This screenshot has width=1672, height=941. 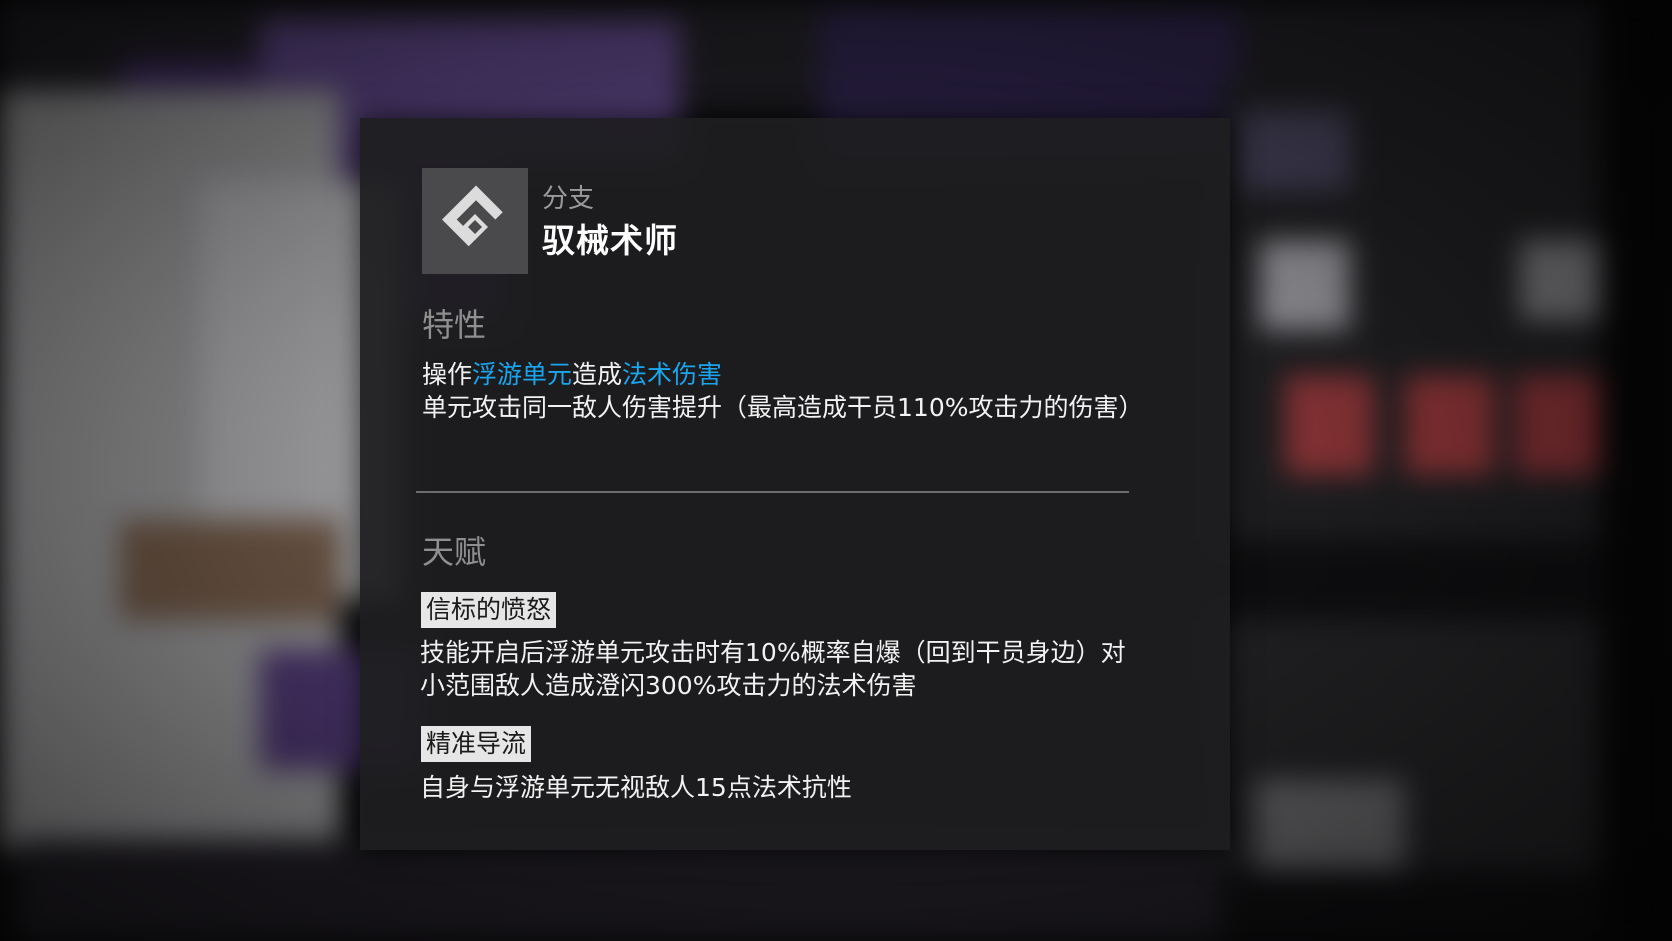 What do you see at coordinates (597, 374) in the screenshot?
I see `trait-mid: 造成` at bounding box center [597, 374].